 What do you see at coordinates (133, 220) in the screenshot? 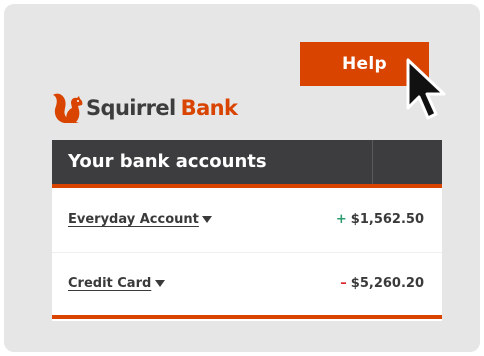
I see `account-link-everyday: Everyday Account` at bounding box center [133, 220].